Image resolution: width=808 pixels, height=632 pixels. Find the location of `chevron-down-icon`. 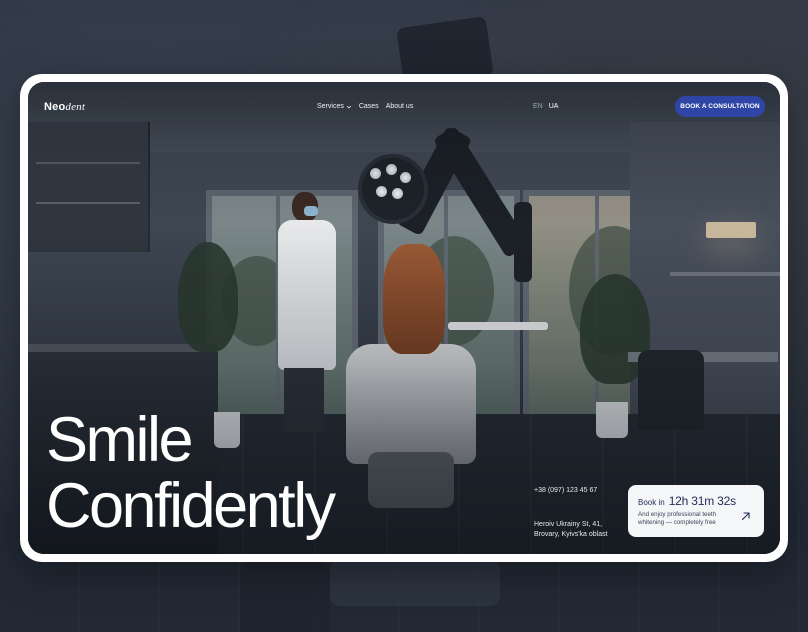

chevron-down-icon is located at coordinates (348, 106).